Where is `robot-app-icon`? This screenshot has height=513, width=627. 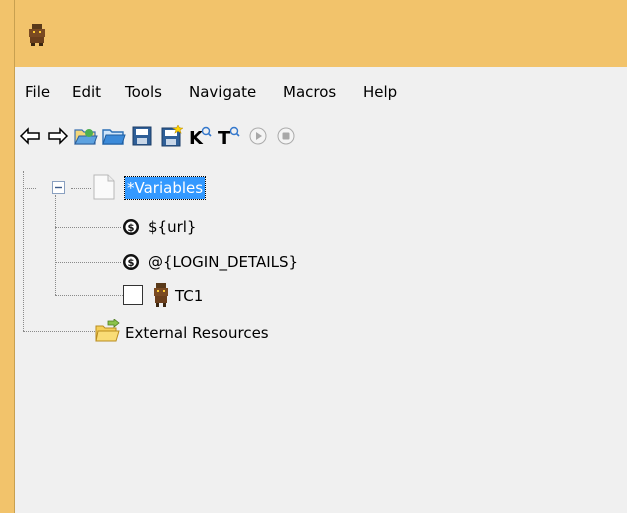 robot-app-icon is located at coordinates (37, 35).